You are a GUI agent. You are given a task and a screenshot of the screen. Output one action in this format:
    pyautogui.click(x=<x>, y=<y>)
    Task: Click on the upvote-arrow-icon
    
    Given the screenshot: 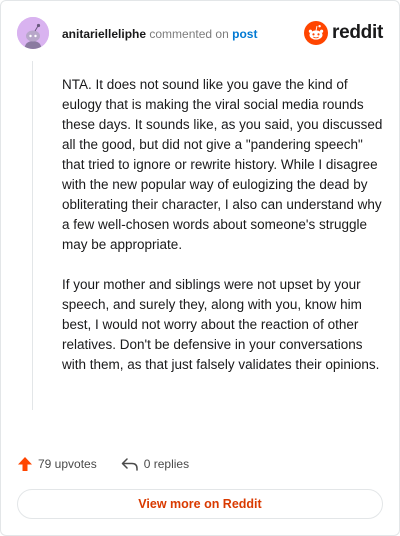 What is the action you would take?
    pyautogui.click(x=25, y=464)
    